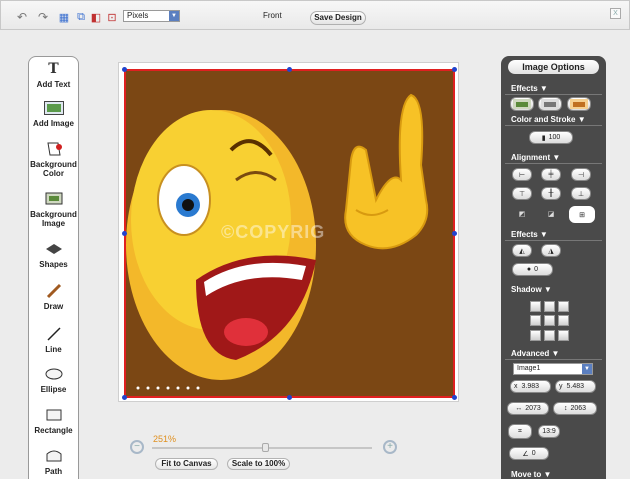 The width and height of the screenshot is (630, 479). I want to click on image-icon, so click(53, 108).